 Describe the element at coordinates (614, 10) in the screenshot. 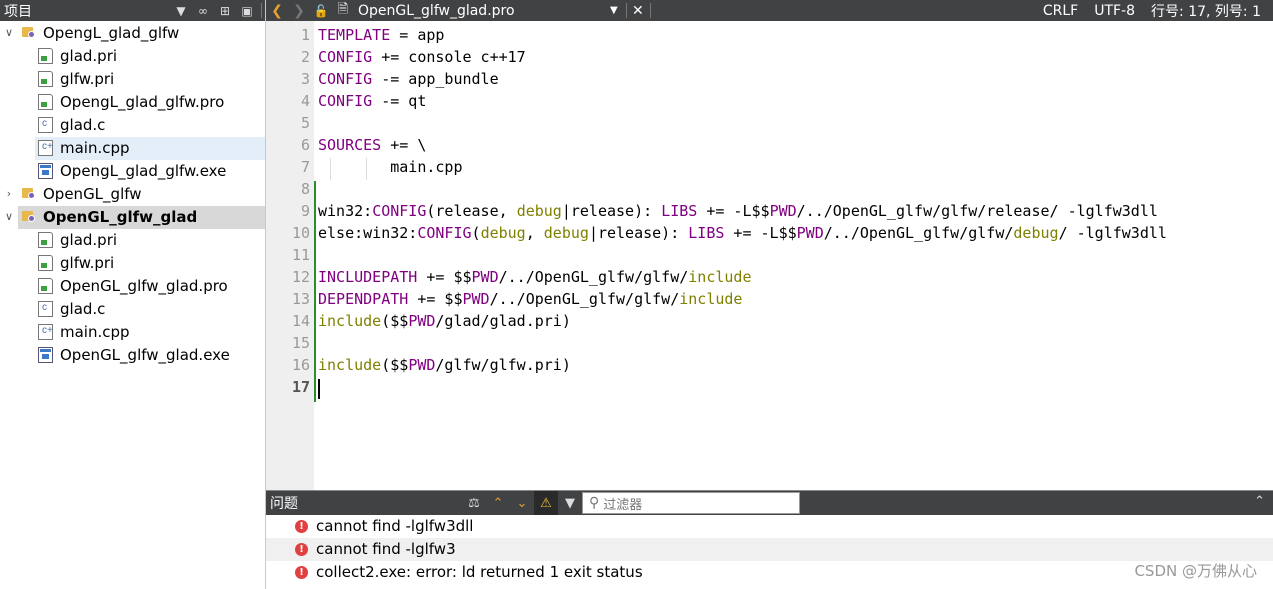

I see `file-dropdown-icon: ▼` at that location.